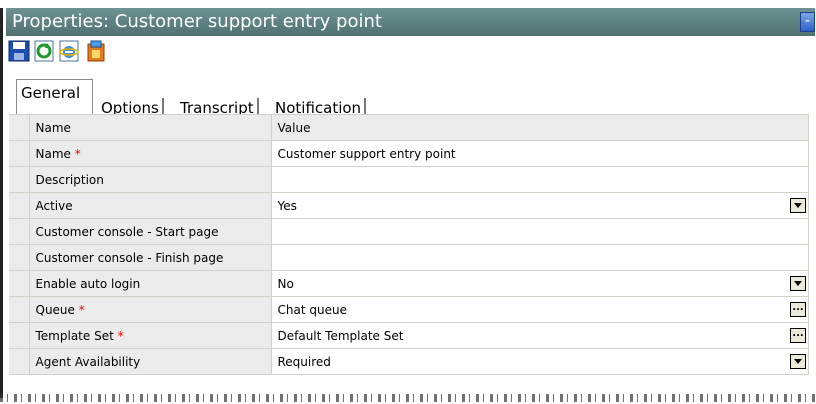  Describe the element at coordinates (54, 205) in the screenshot. I see `property-name-label: Active` at that location.